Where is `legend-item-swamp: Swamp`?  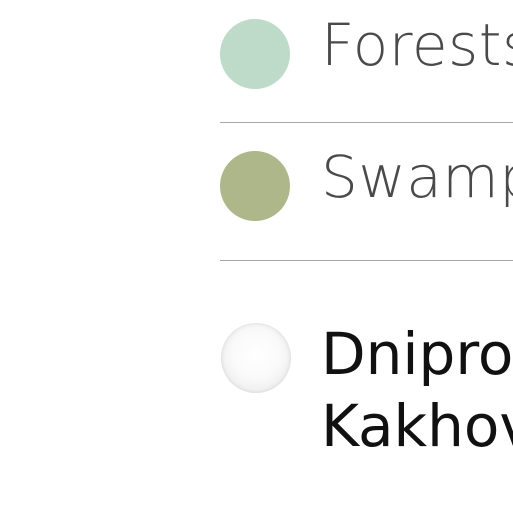 legend-item-swamp: Swamp is located at coordinates (366, 182).